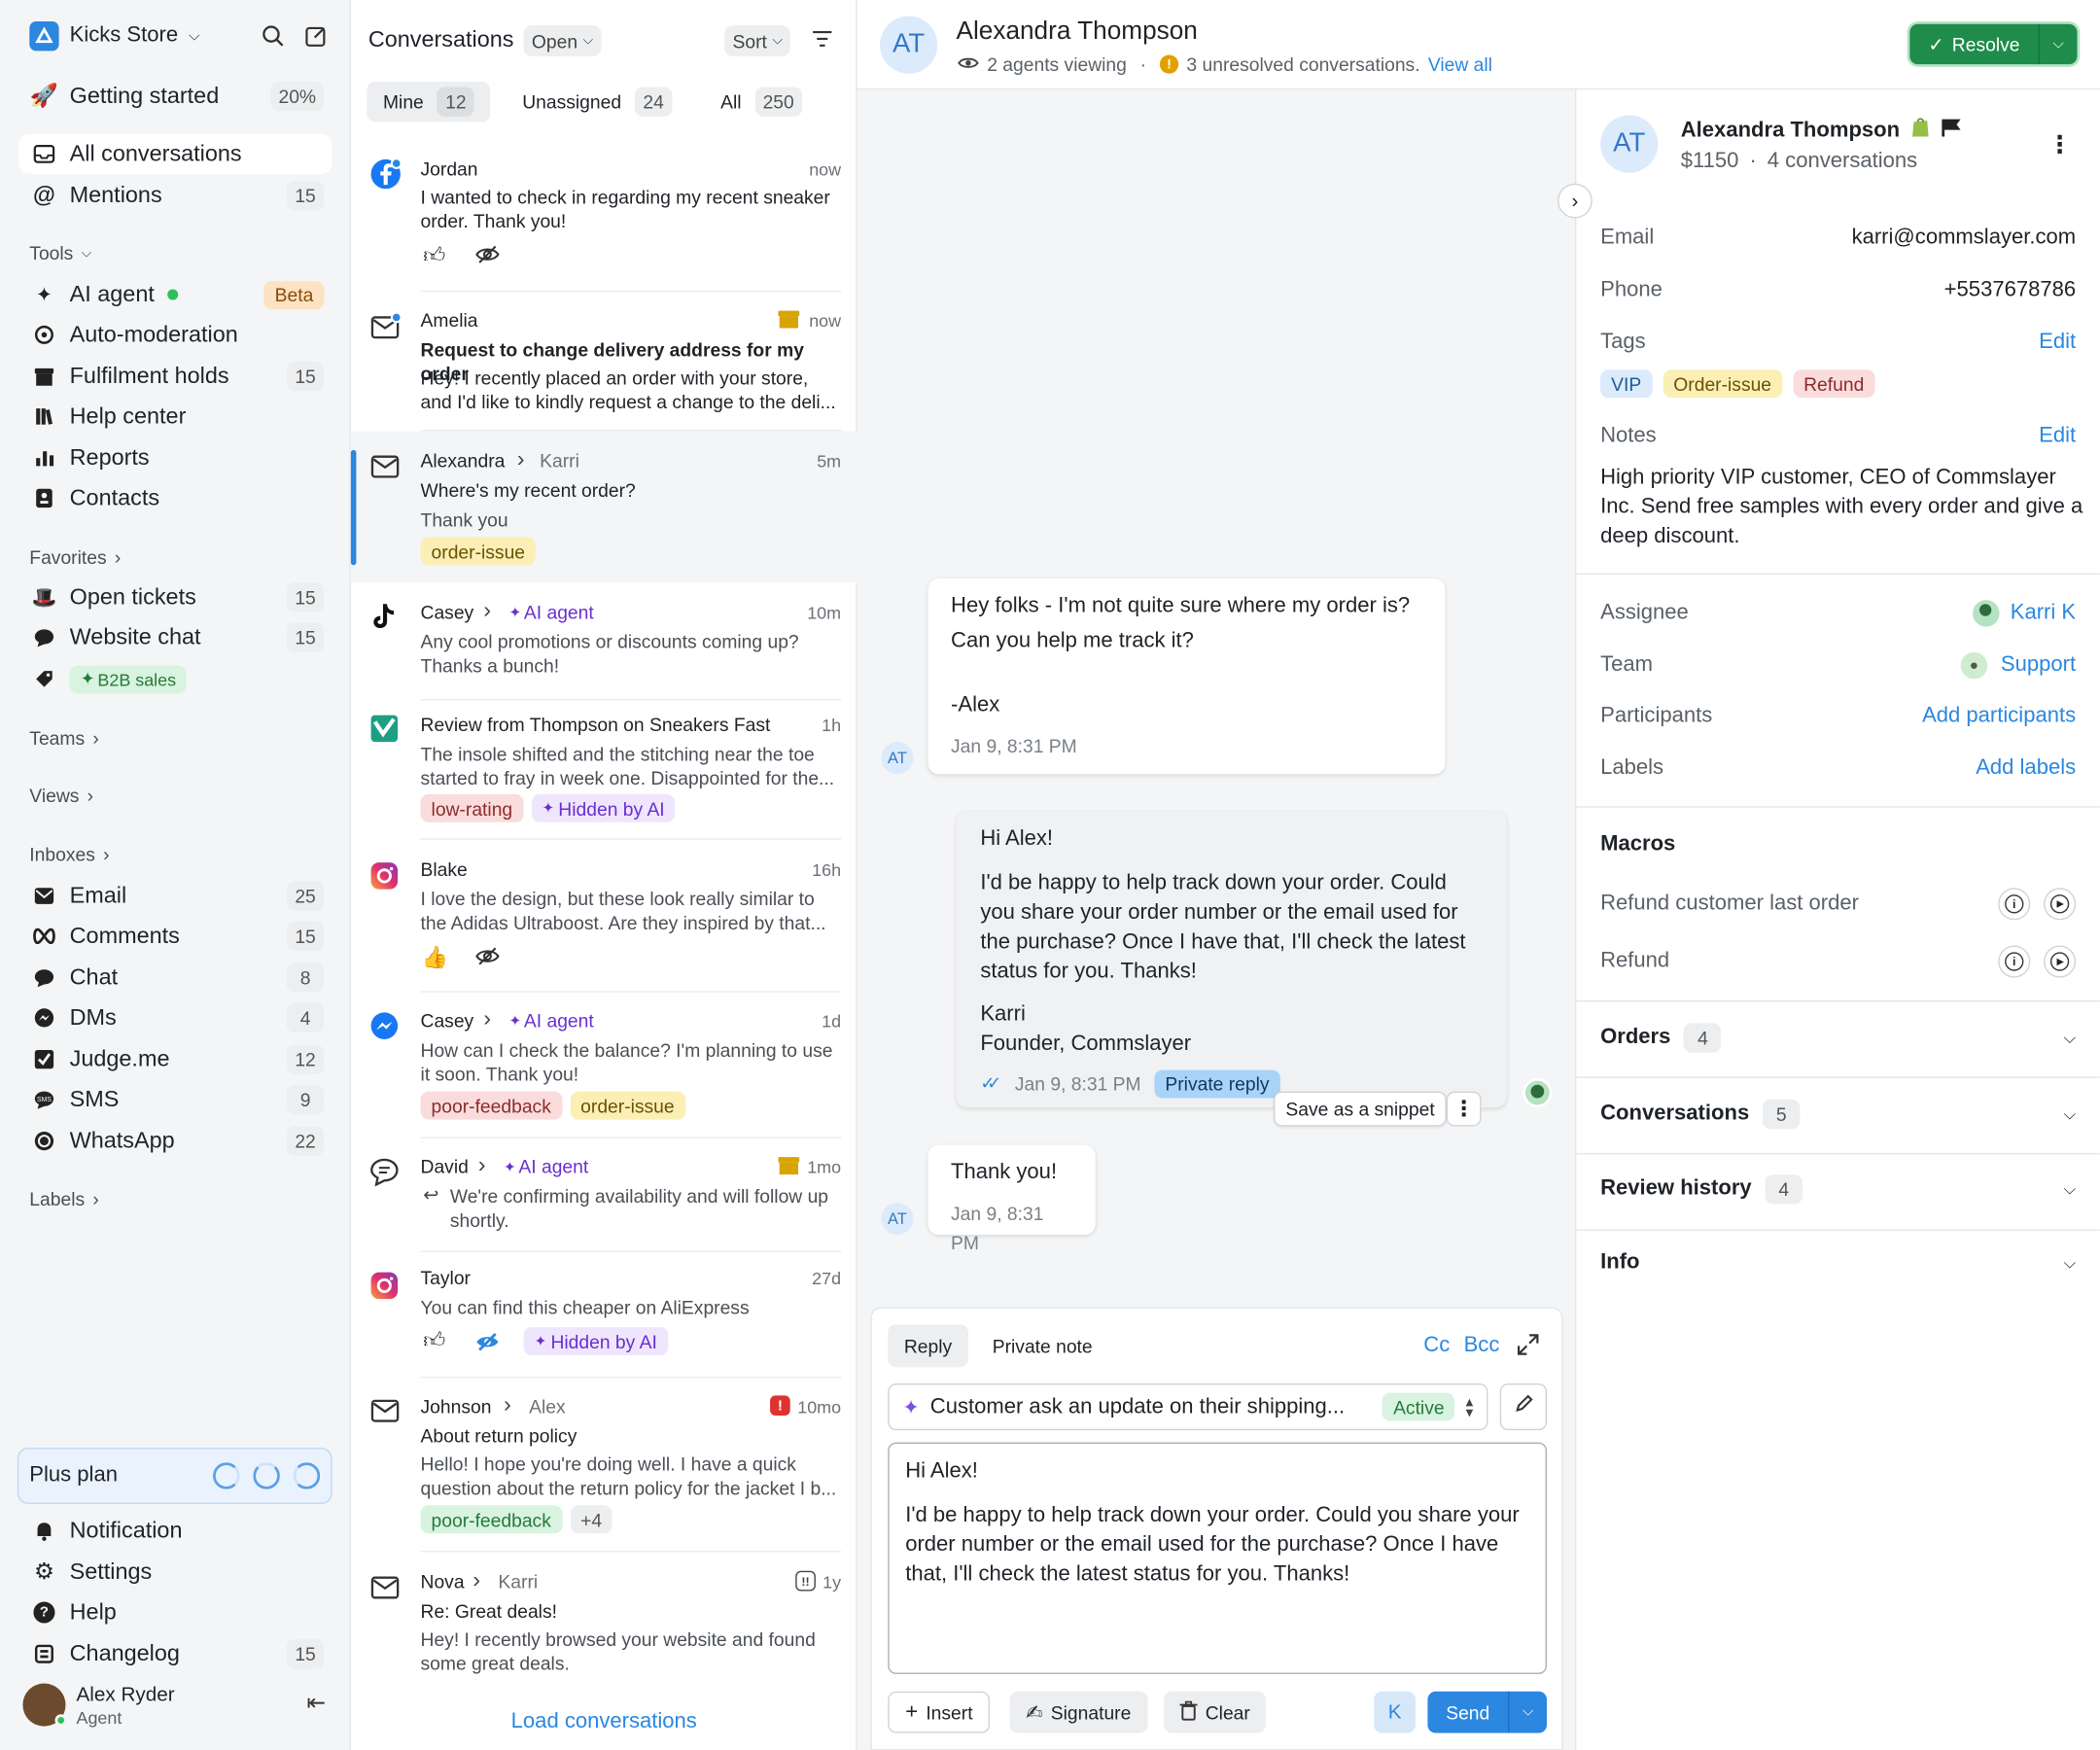  I want to click on clear-button: Clear, so click(1215, 1712).